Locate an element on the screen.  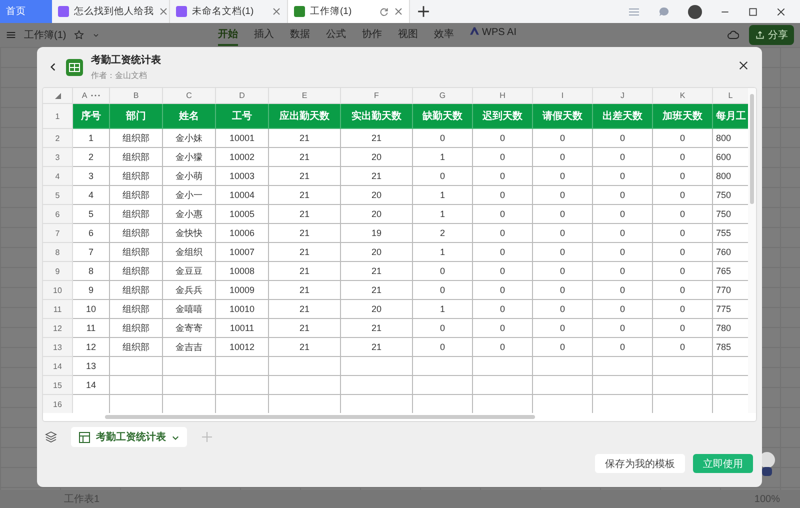
menu-tab: 协作 is located at coordinates (372, 35).